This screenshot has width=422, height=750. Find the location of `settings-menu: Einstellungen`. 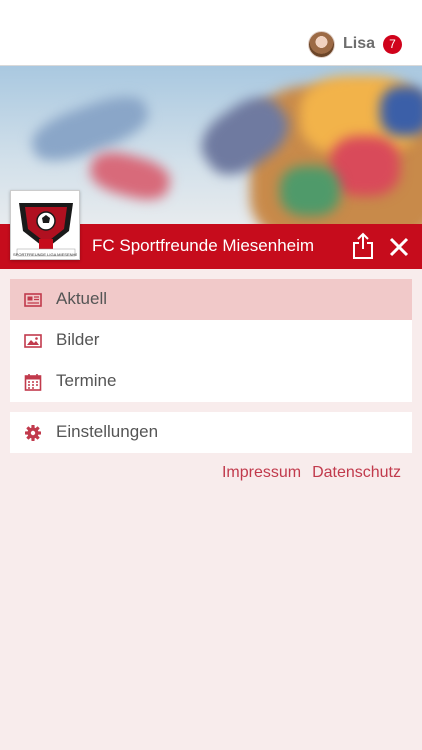

settings-menu: Einstellungen is located at coordinates (211, 432).